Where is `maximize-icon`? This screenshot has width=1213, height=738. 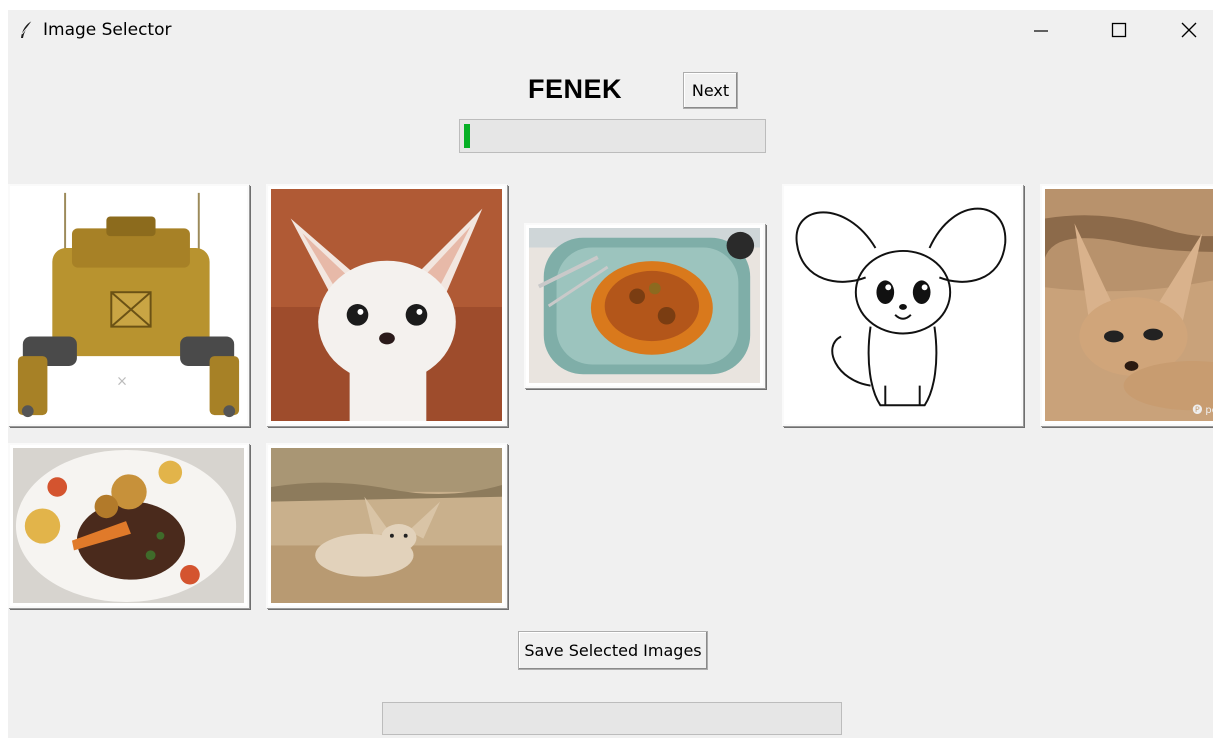 maximize-icon is located at coordinates (1119, 30).